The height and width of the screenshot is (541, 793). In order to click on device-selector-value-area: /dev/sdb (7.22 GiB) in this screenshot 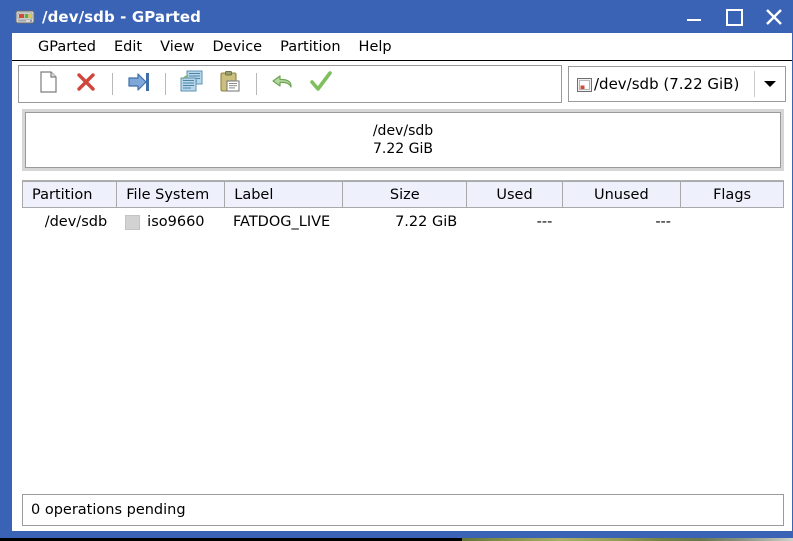, I will do `click(661, 84)`.